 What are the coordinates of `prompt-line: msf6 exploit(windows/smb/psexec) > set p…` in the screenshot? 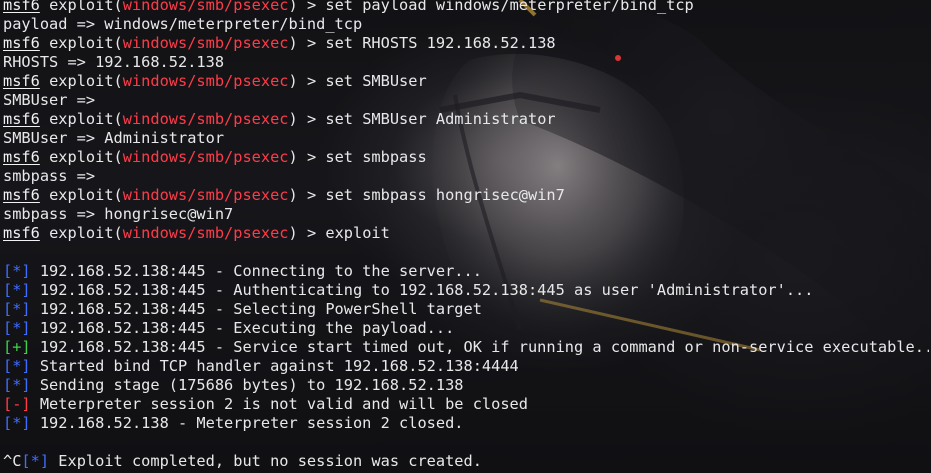 It's located at (466, 7).